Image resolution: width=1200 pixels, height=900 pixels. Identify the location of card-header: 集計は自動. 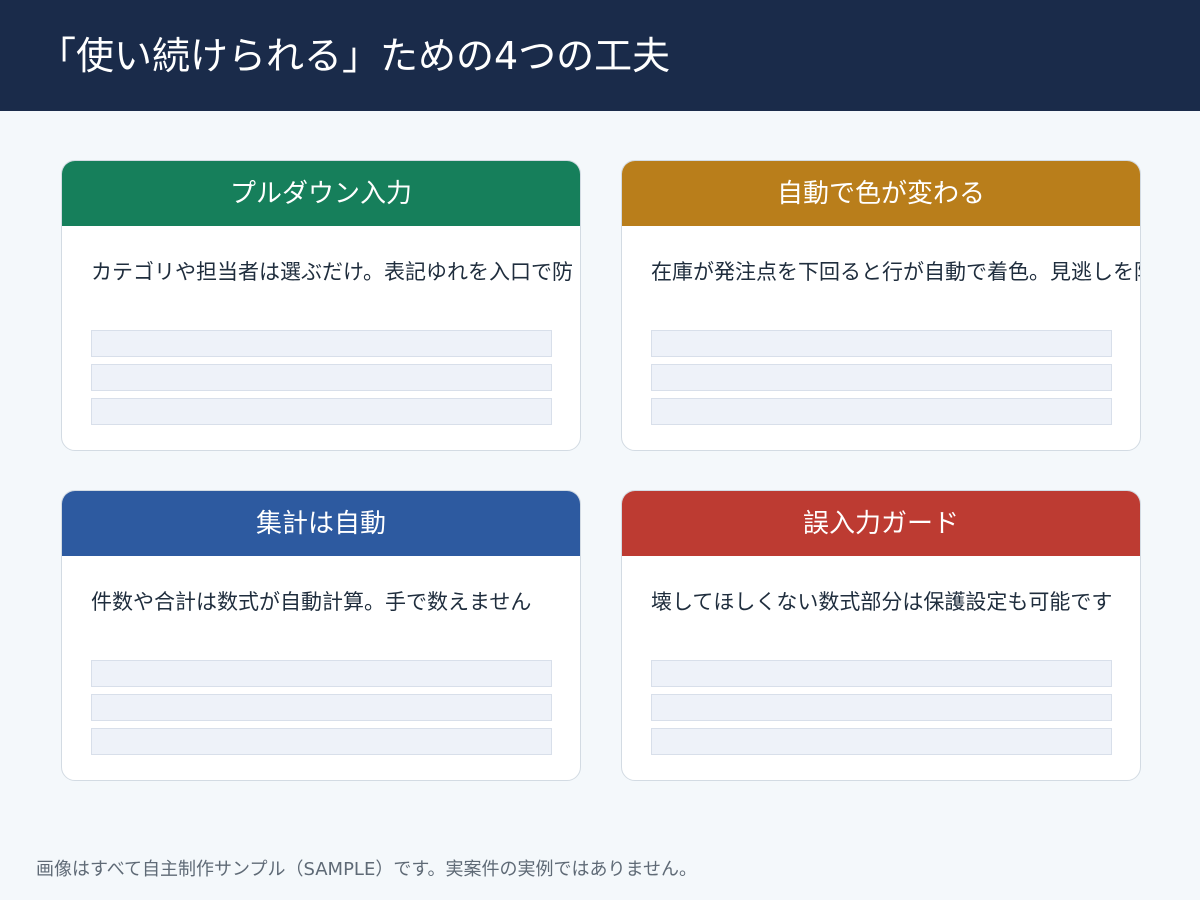
(321, 523).